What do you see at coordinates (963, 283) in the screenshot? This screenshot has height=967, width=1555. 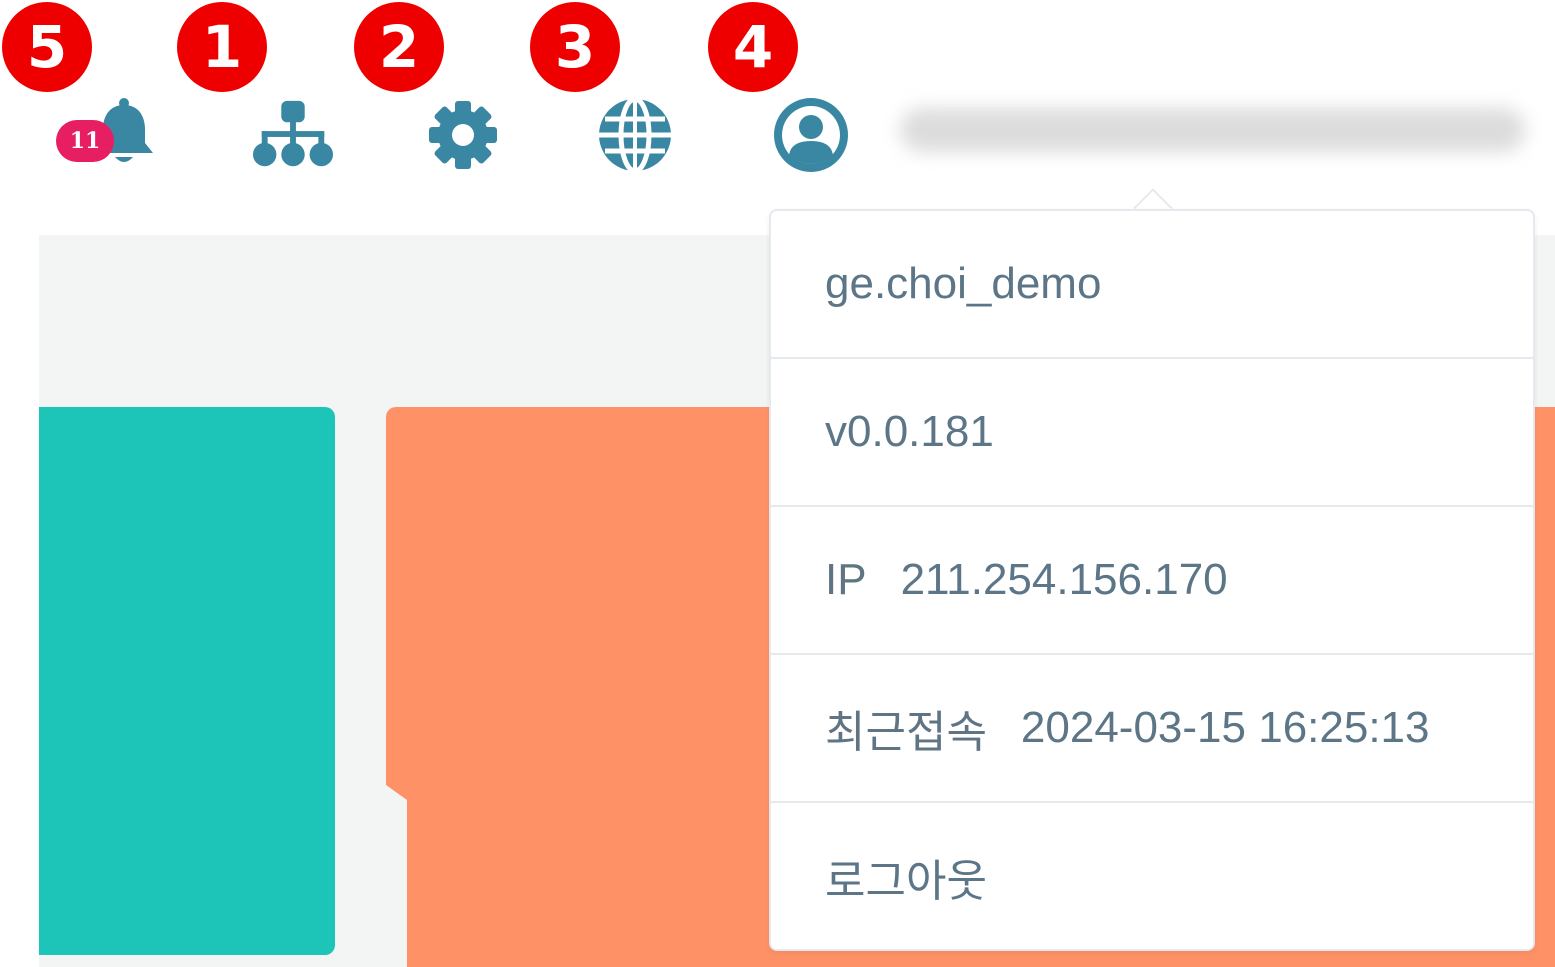 I see `username-text: ge.choi_demo` at bounding box center [963, 283].